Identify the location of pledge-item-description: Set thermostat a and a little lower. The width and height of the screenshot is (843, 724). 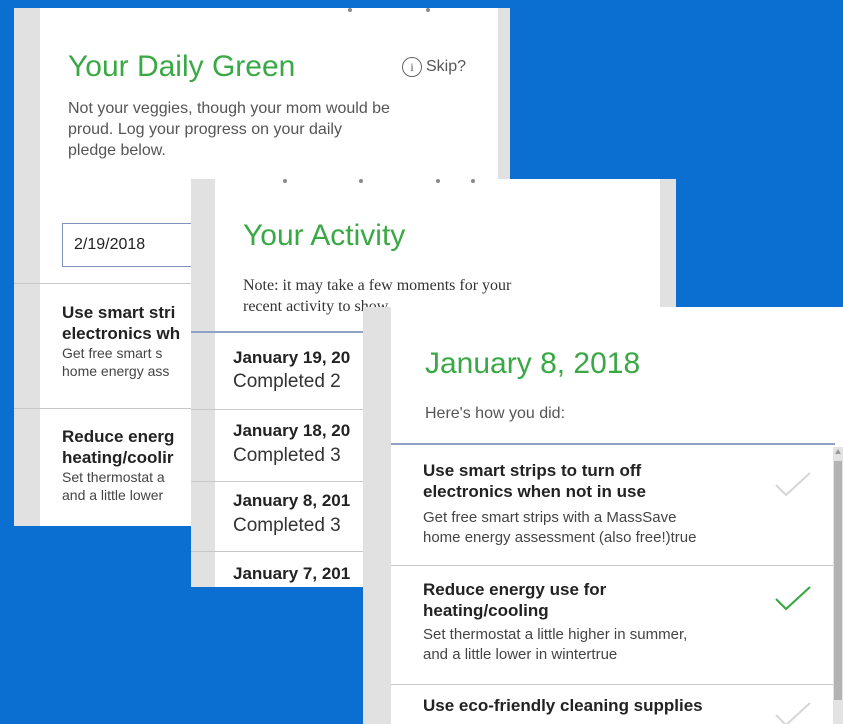
(113, 486).